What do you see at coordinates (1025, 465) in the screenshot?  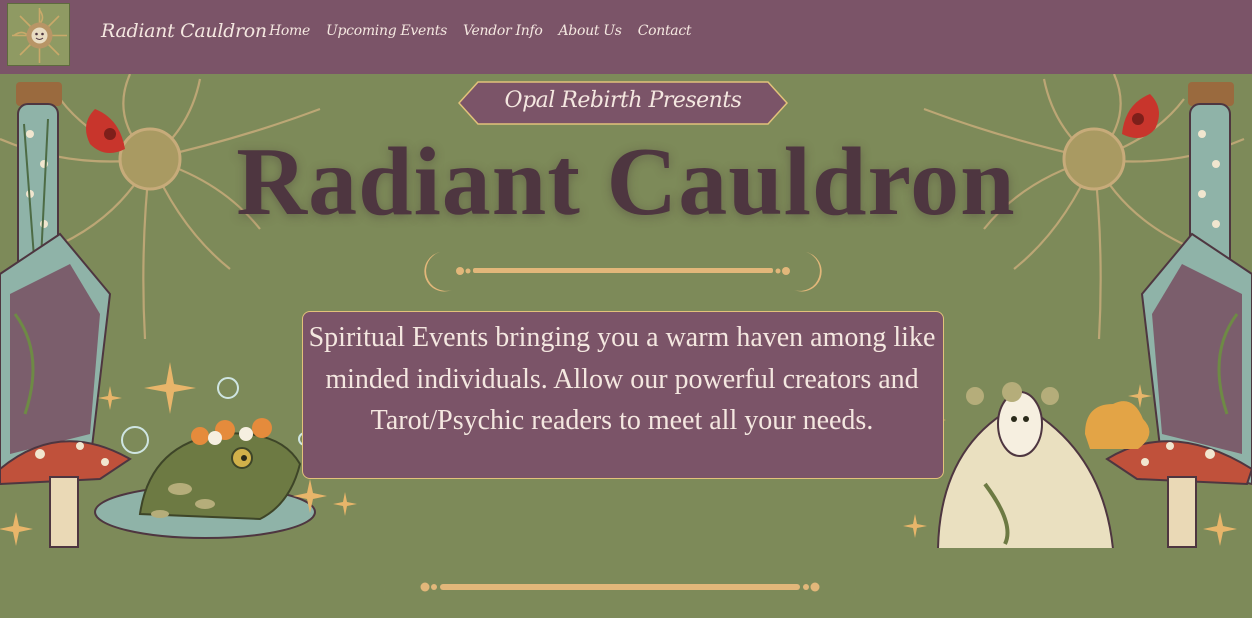 I see `moth-icon` at bounding box center [1025, 465].